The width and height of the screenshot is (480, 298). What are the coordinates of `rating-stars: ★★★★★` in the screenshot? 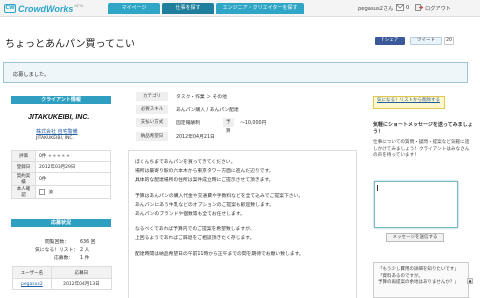 It's located at (59, 156).